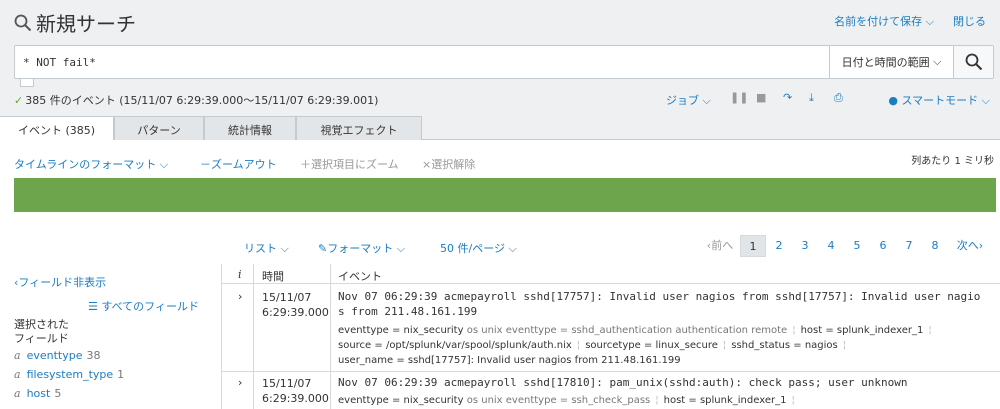 Image resolution: width=1000 pixels, height=409 pixels. What do you see at coordinates (273, 276) in the screenshot?
I see `col-time: 時間` at bounding box center [273, 276].